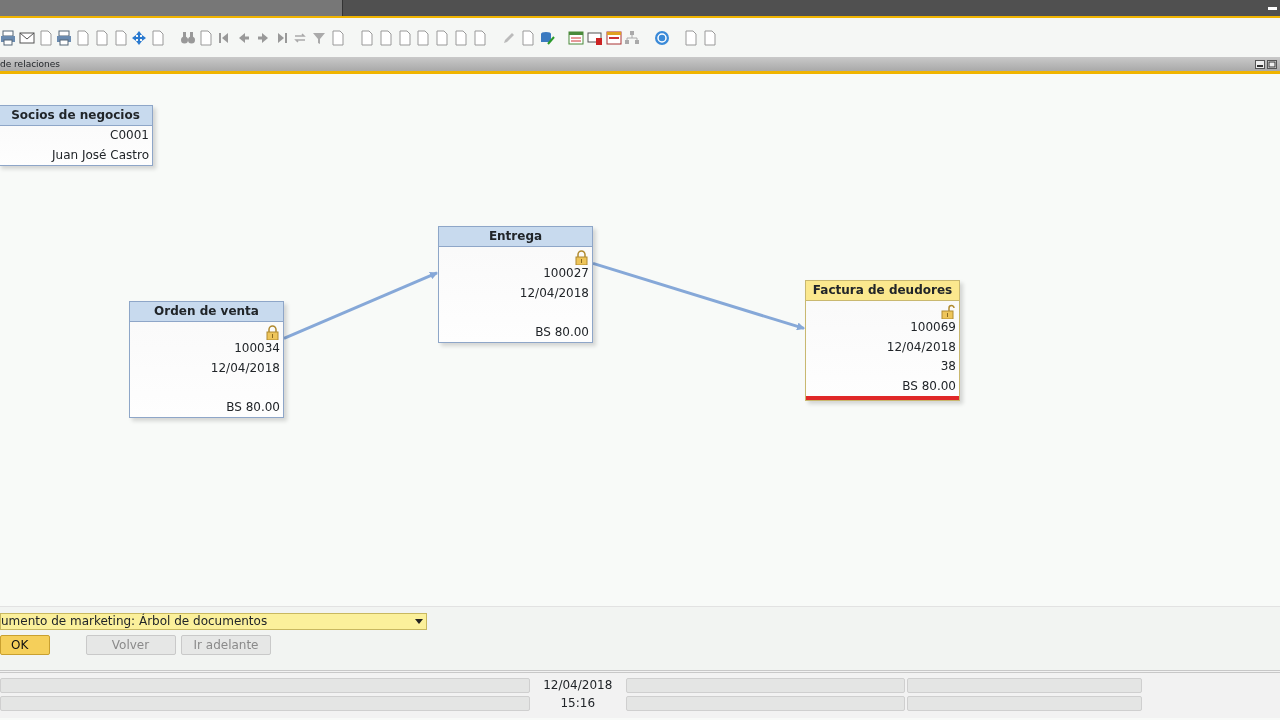  What do you see at coordinates (661, 37) in the screenshot?
I see `help-icon` at bounding box center [661, 37].